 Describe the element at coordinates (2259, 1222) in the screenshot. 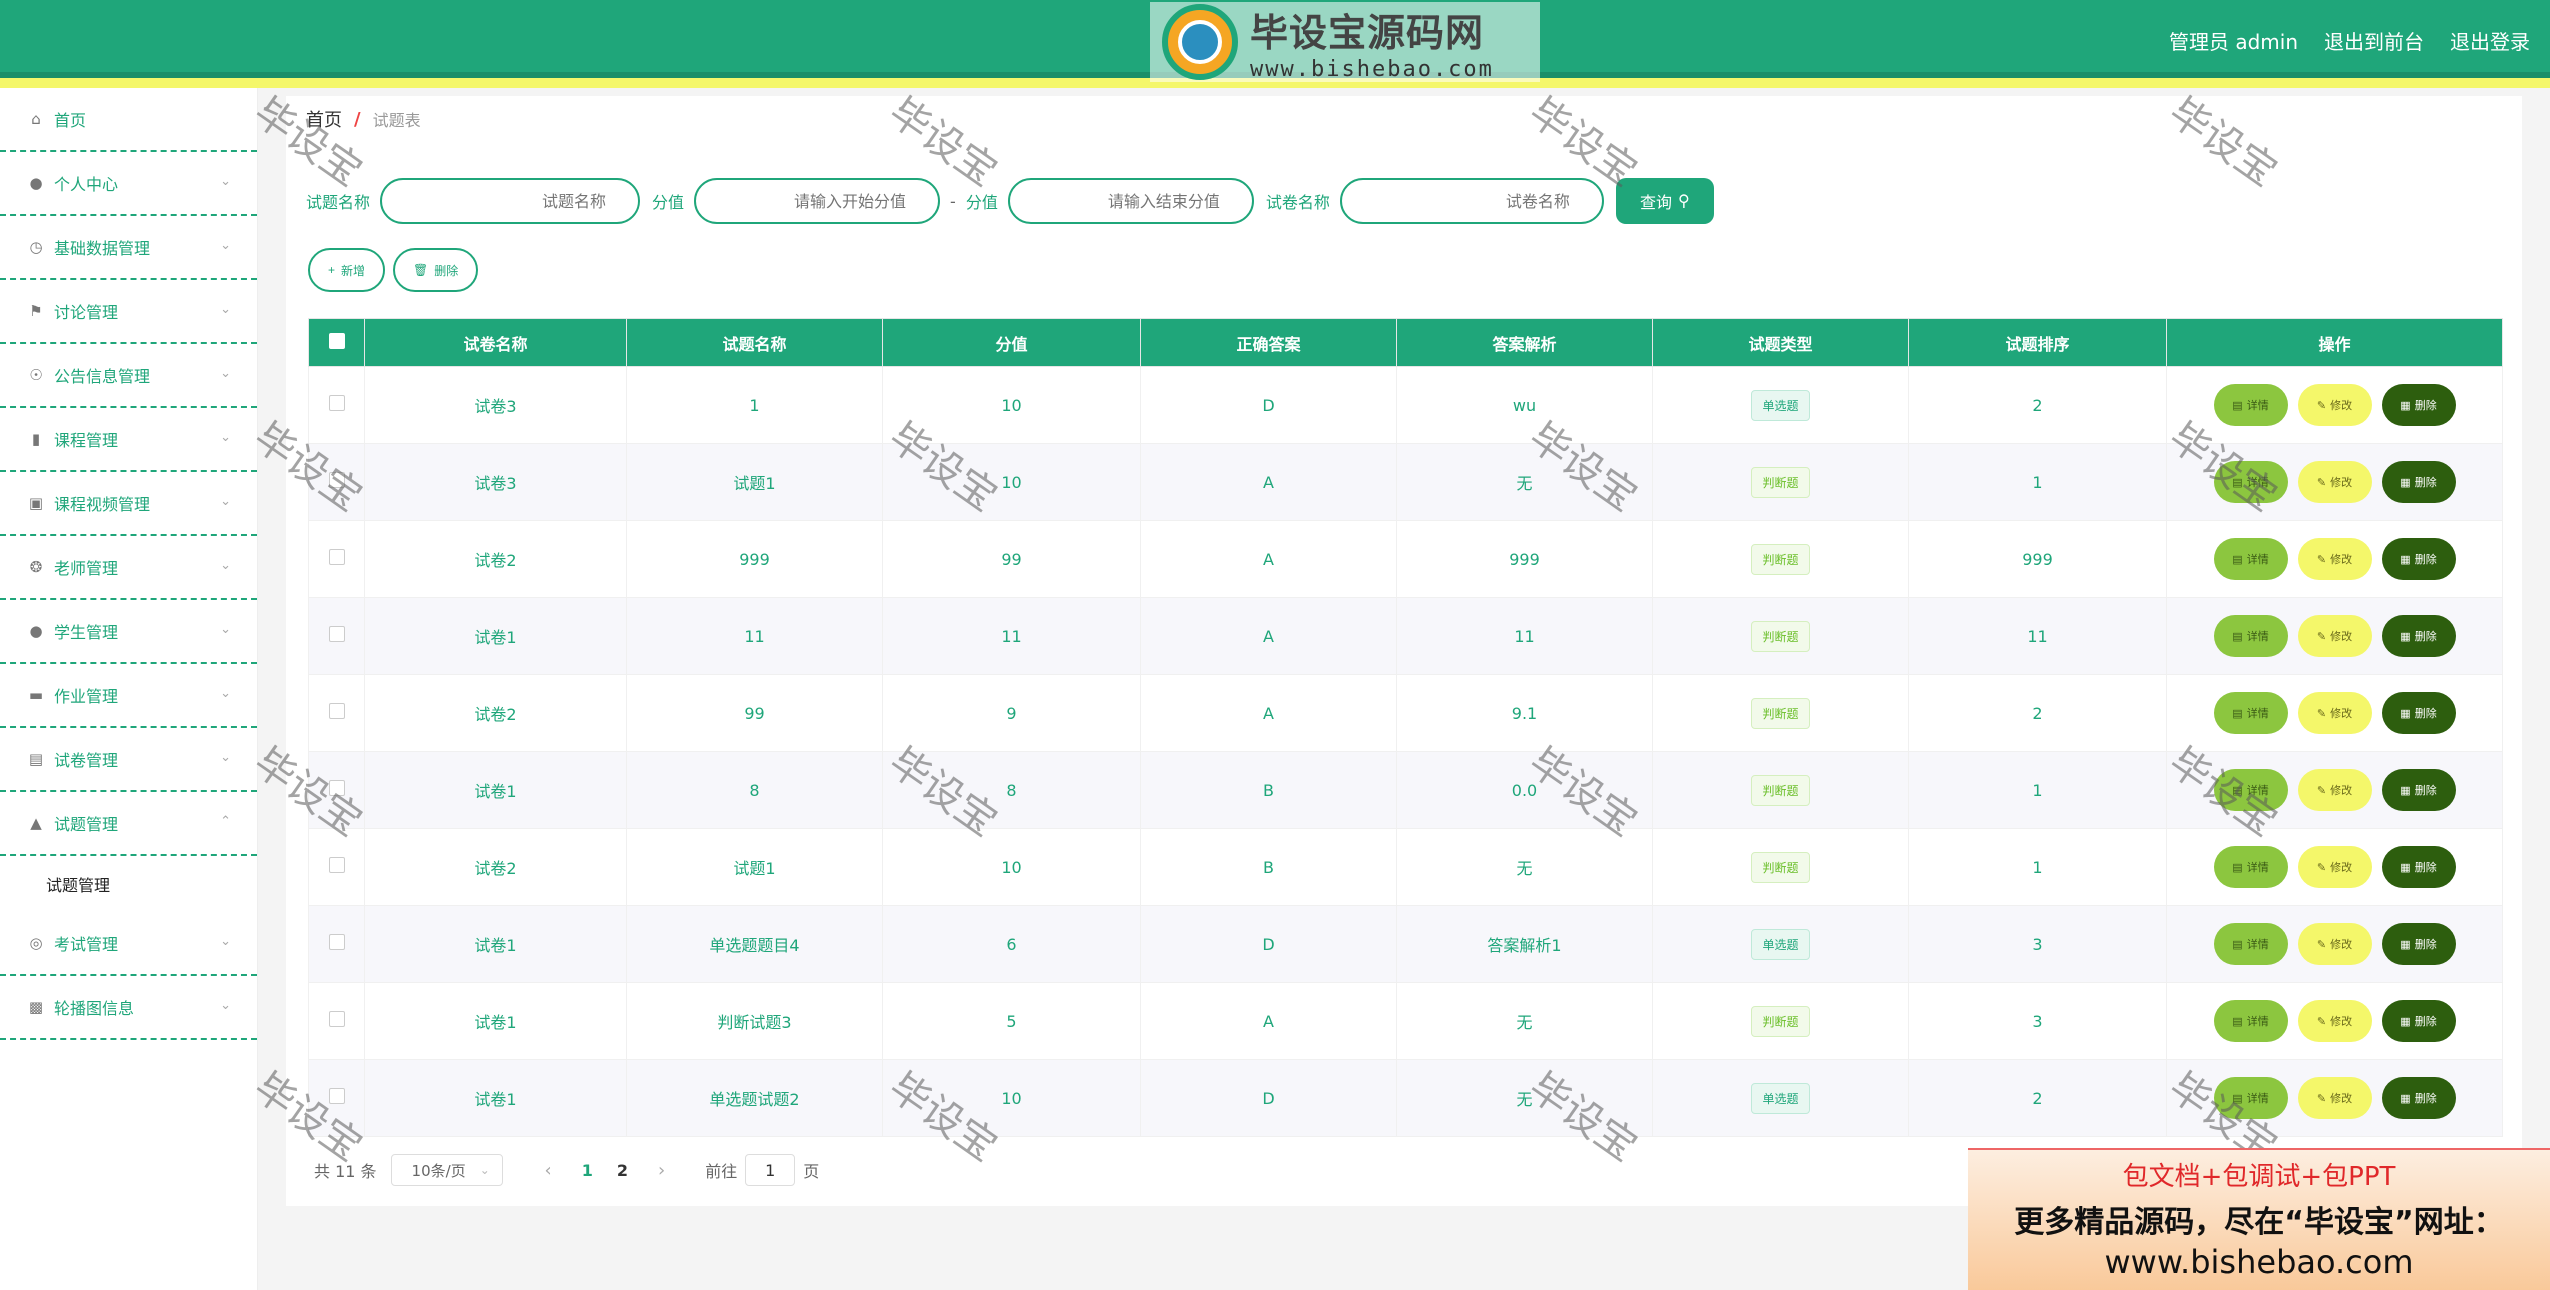

I see `promo-line-2: 更多精品源码，尽在“毕设宝”网址：` at that location.